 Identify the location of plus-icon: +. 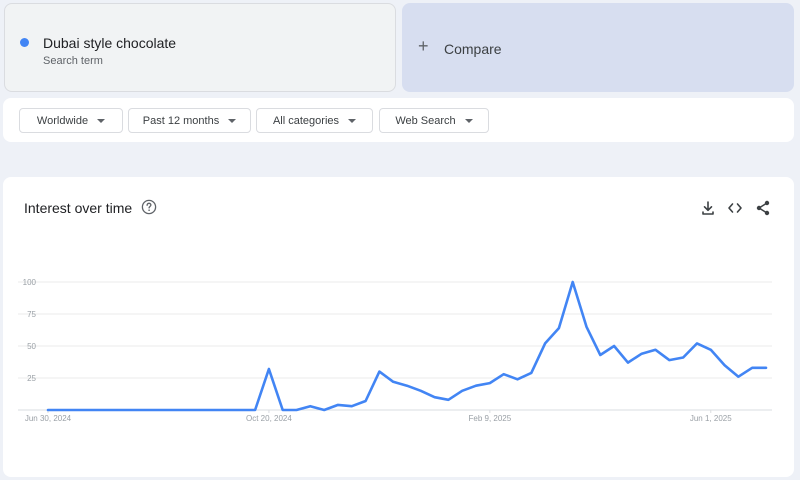
(423, 46).